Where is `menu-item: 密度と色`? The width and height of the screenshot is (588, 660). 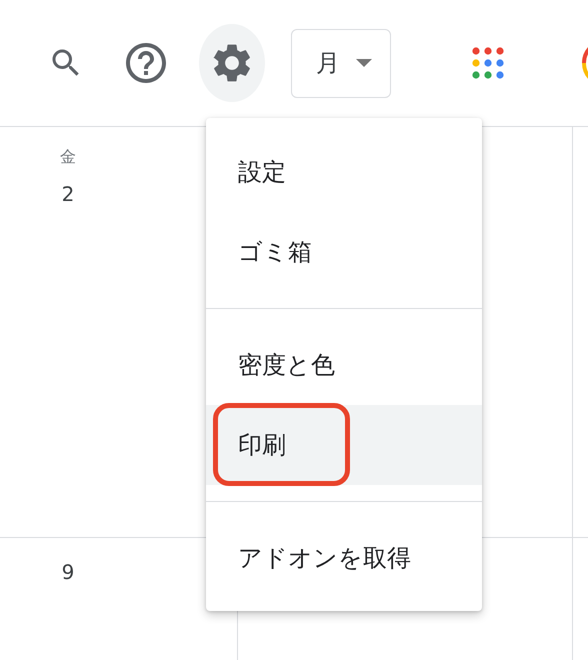 menu-item: 密度と色 is located at coordinates (344, 365).